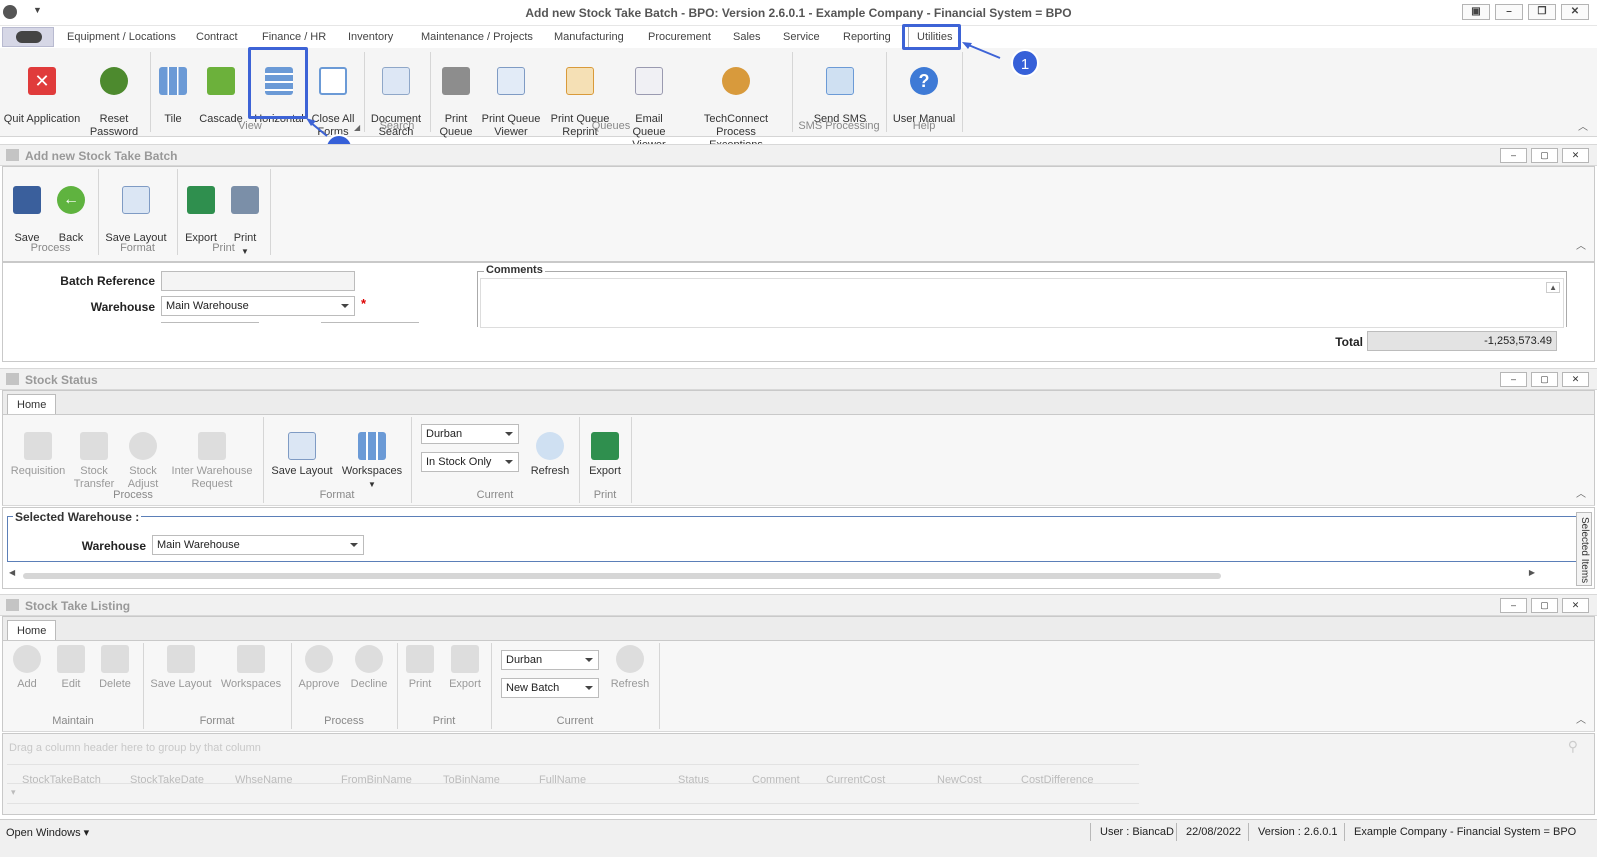  Describe the element at coordinates (959, 780) in the screenshot. I see `column-header: NewCost` at that location.